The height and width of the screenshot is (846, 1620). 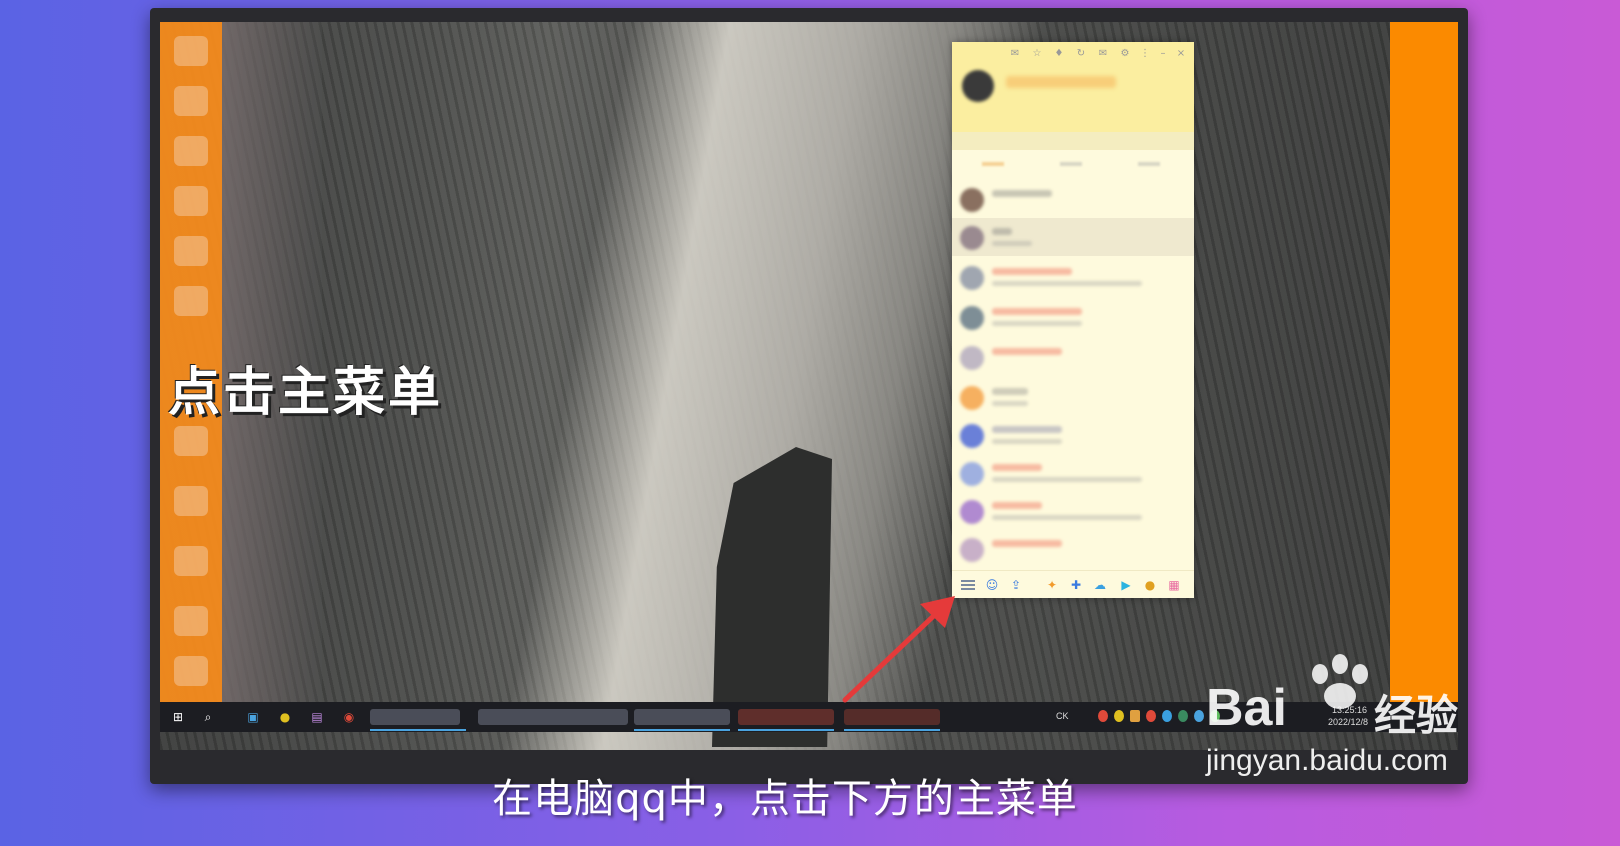 I want to click on watermark-brand-suffix: 经验, so click(x=1416, y=715).